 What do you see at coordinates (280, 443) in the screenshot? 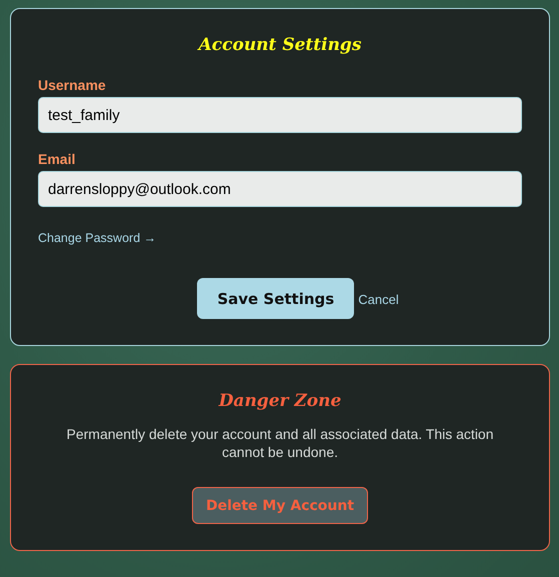
I see `danger-description: Permanently delete your account and all associated data. This action cannot be undone.` at bounding box center [280, 443].